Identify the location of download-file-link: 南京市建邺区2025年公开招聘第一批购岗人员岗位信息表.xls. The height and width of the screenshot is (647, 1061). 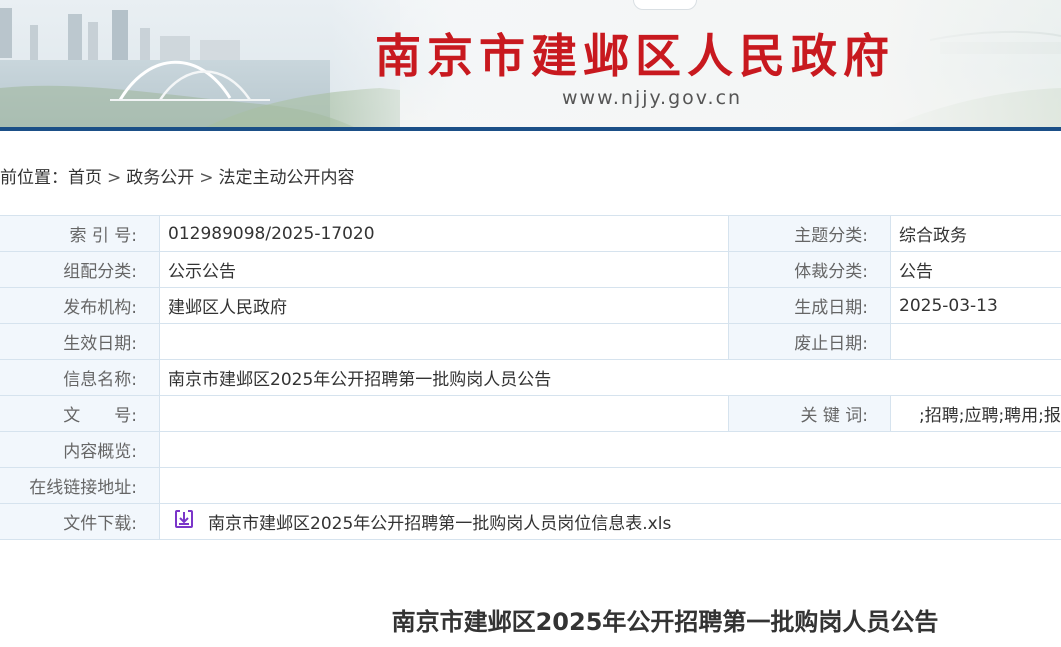
(439, 524).